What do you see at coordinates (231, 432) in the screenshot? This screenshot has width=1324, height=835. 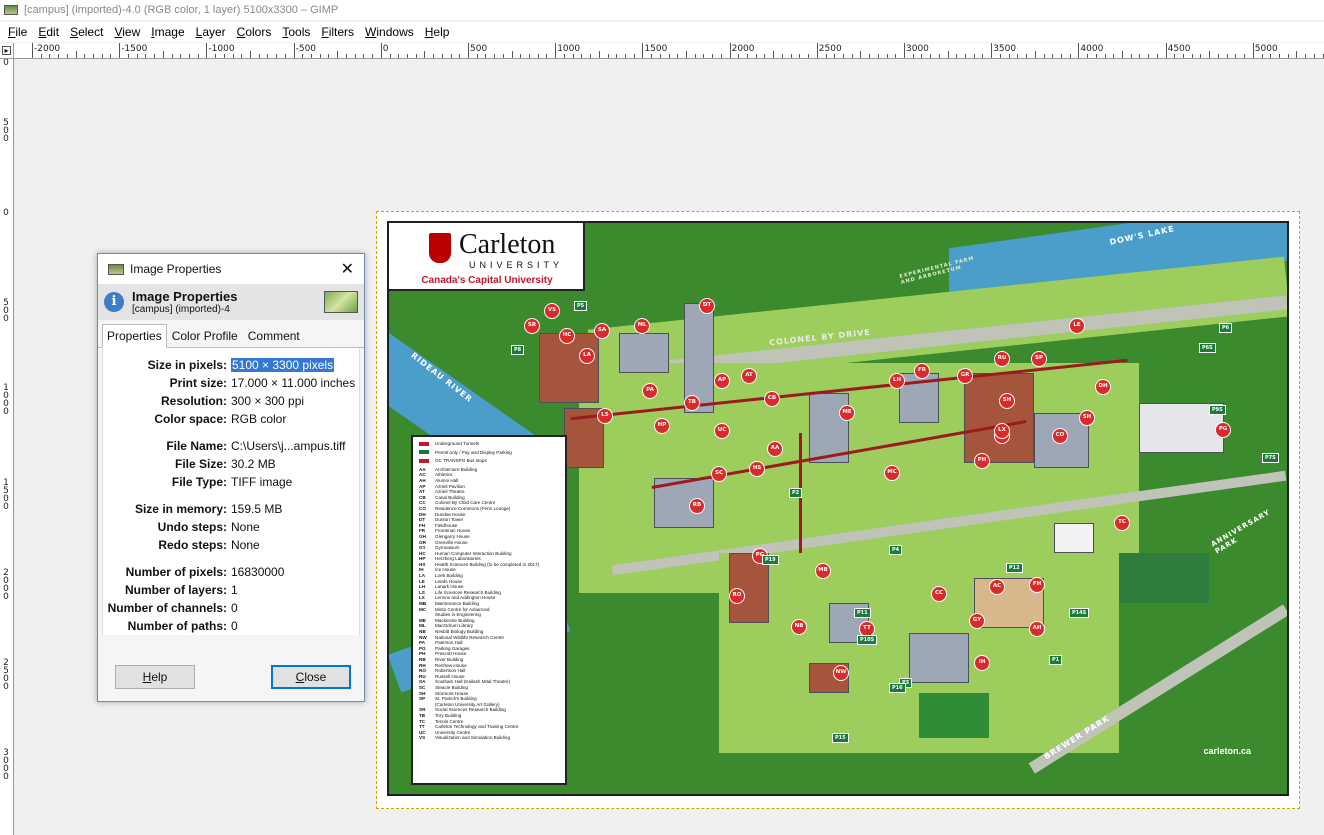 I see `property-spacer` at bounding box center [231, 432].